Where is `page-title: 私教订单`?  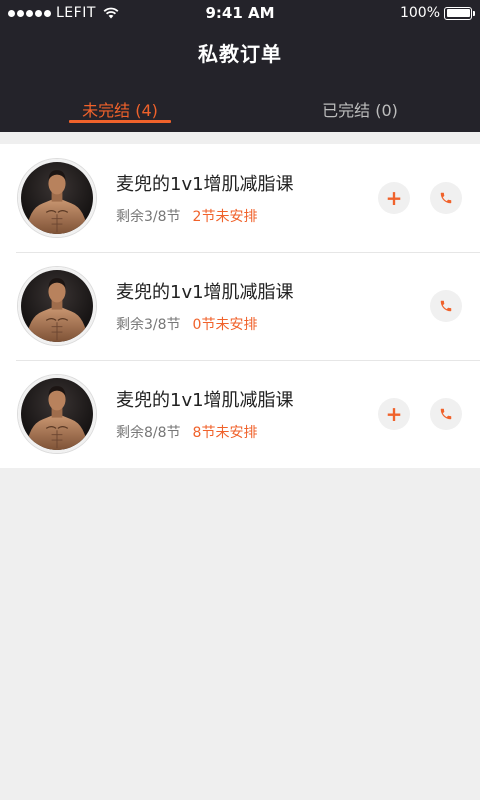
page-title: 私教订单 is located at coordinates (240, 54).